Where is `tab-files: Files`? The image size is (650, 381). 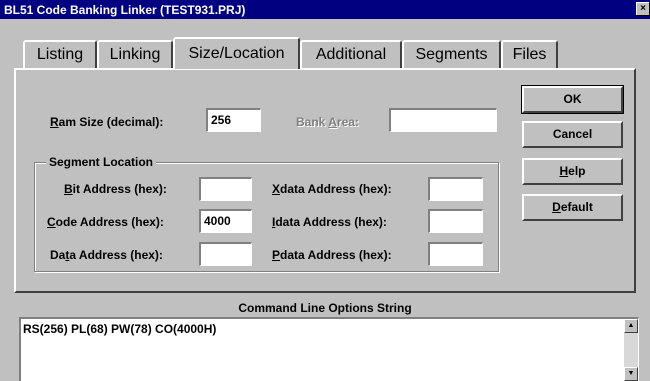
tab-files: Files is located at coordinates (529, 54).